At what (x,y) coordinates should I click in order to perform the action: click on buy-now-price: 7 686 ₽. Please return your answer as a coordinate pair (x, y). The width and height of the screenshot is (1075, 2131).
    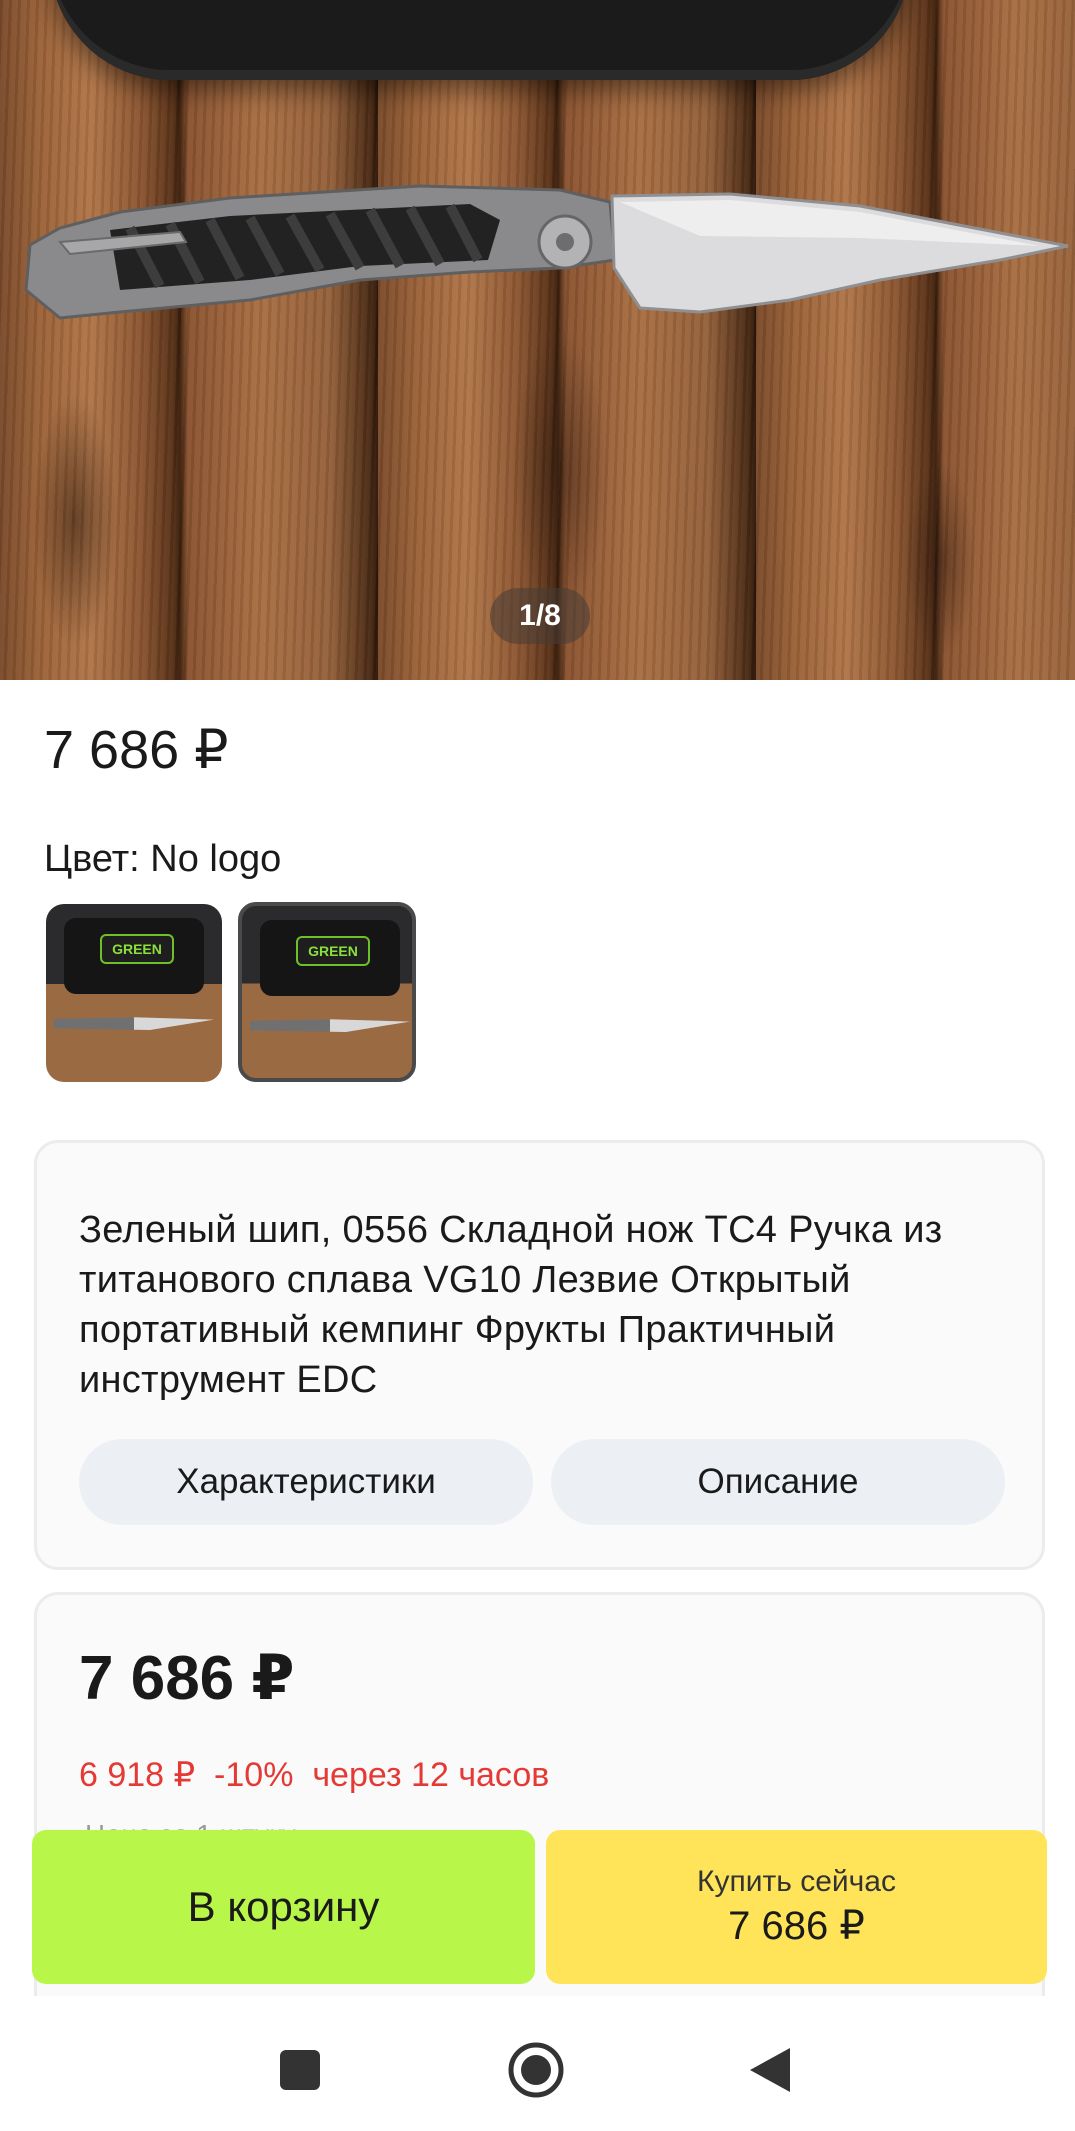
    Looking at the image, I should click on (796, 1926).